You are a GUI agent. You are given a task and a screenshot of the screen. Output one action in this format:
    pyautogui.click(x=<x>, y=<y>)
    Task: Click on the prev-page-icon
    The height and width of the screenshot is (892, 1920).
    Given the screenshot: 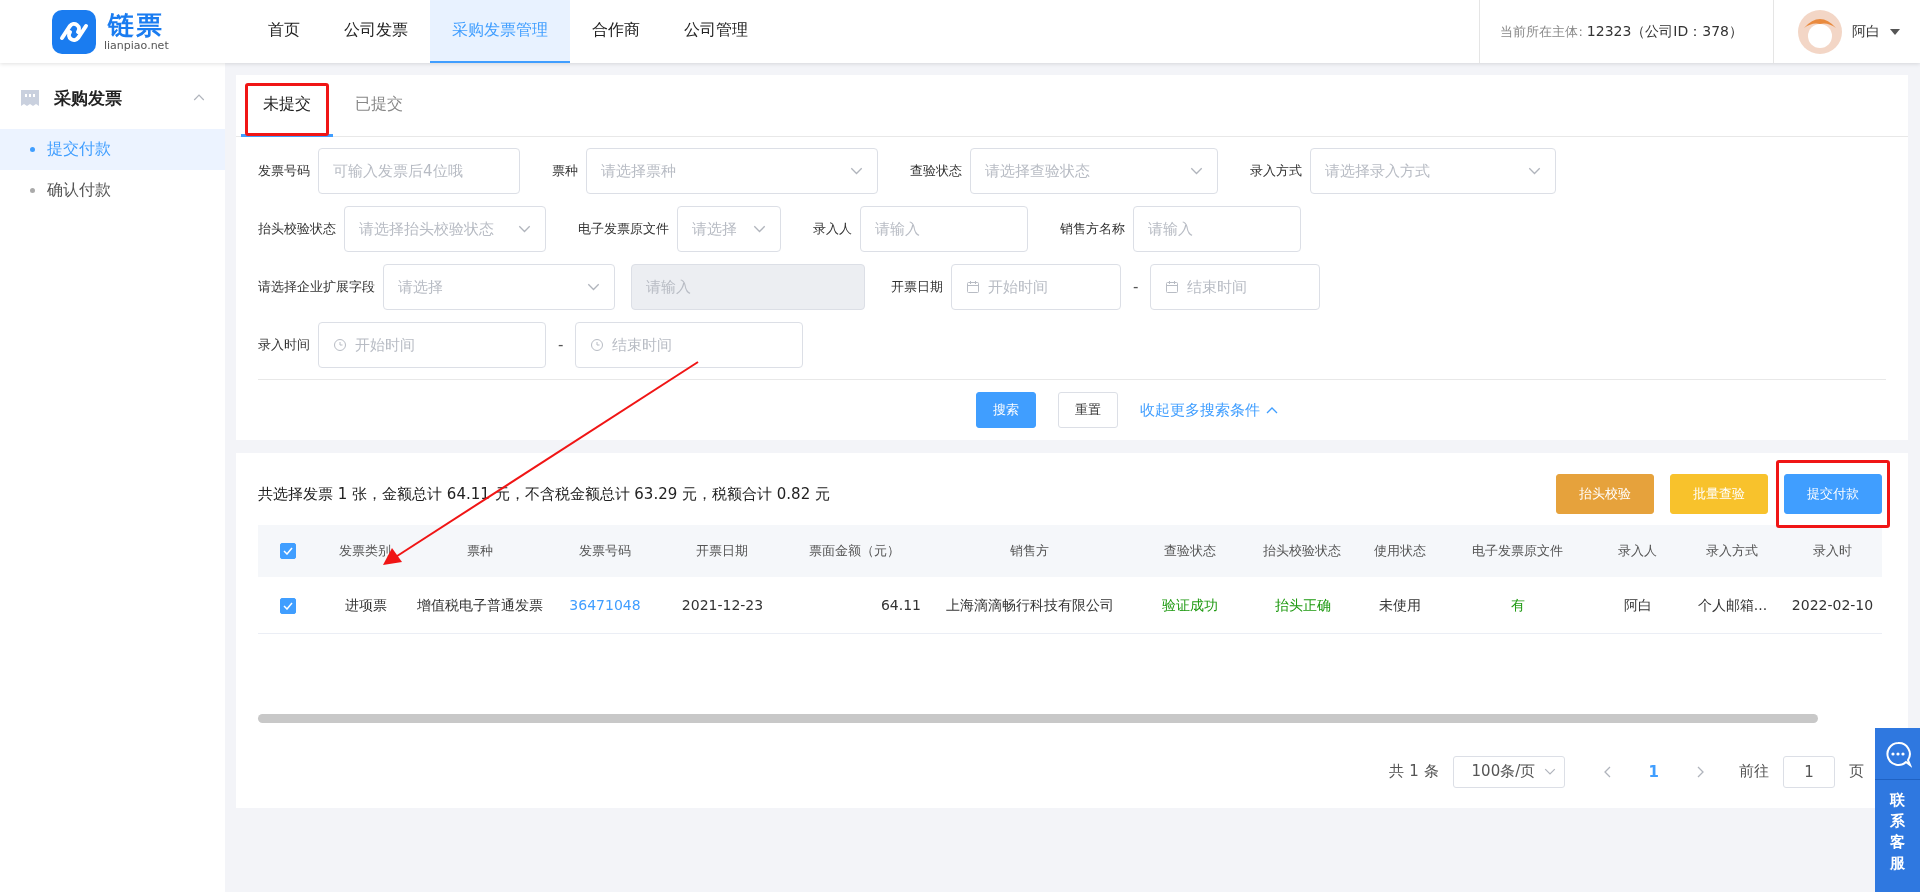 What is the action you would take?
    pyautogui.click(x=1606, y=771)
    